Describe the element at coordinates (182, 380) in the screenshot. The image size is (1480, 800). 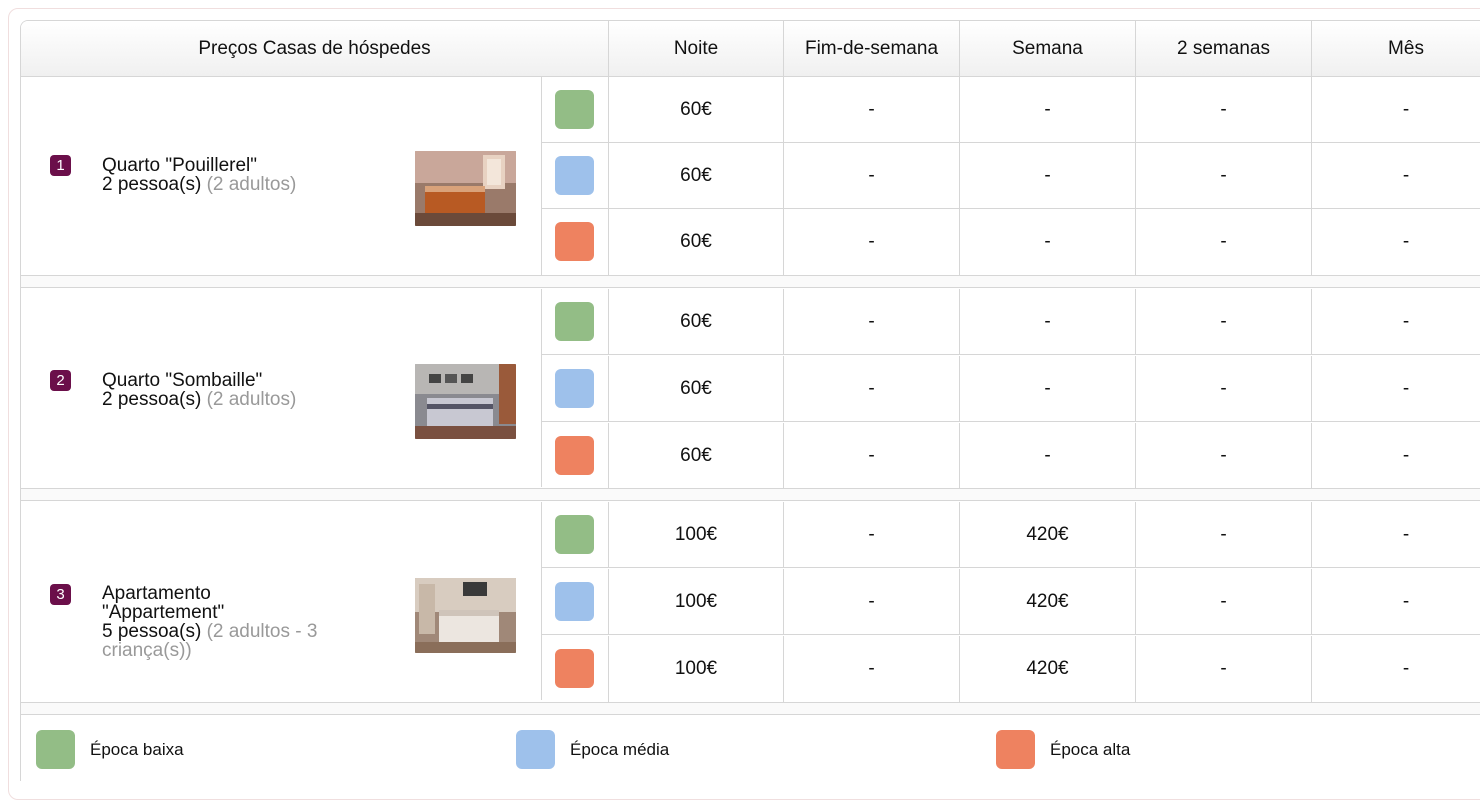
I see `room-name: Quarto "Sombaille"` at that location.